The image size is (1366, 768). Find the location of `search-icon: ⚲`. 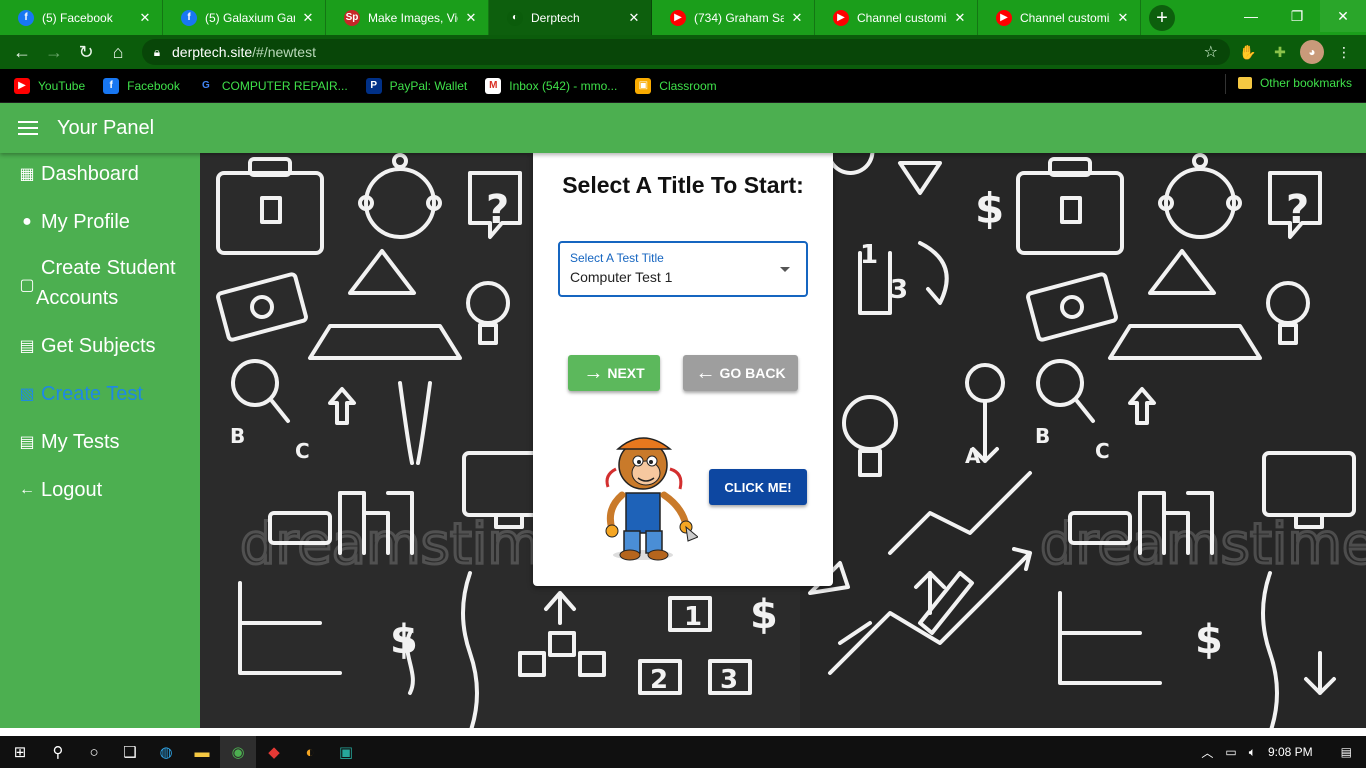

search-icon: ⚲ is located at coordinates (58, 752).